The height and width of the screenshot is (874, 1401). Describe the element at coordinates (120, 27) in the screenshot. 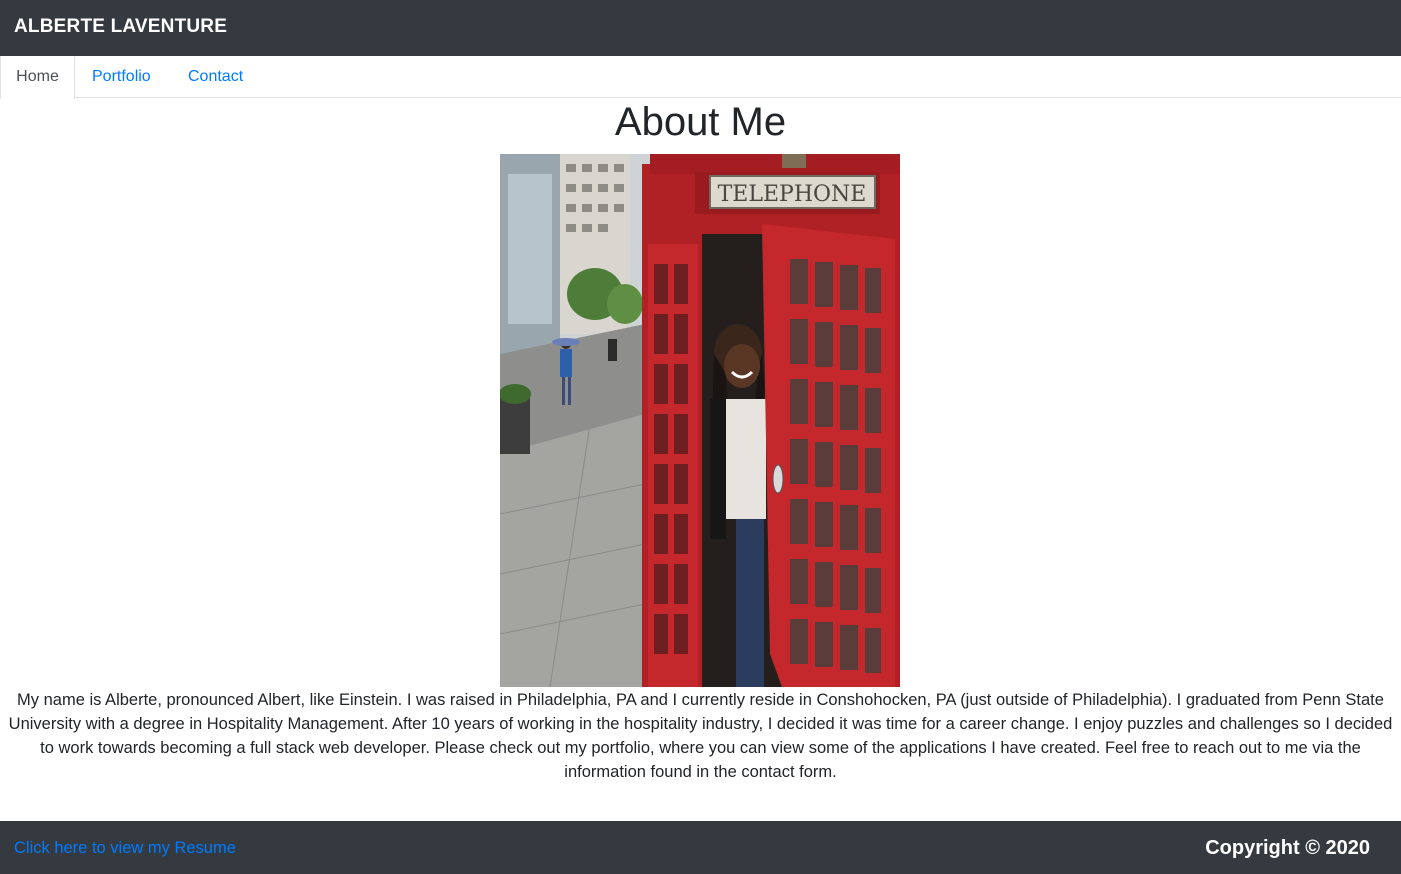

I see `brand-title: ALBERTE LAVENTURE` at that location.